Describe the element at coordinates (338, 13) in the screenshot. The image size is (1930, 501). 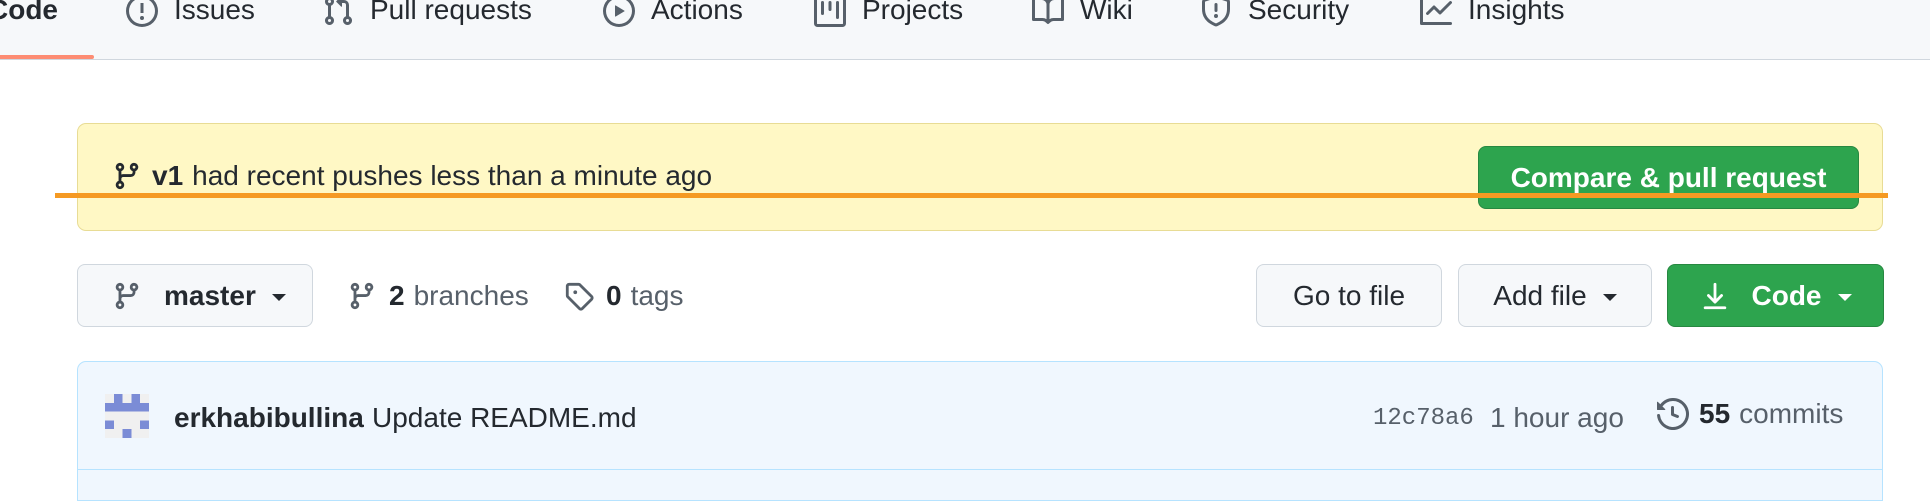
I see `git-pull-request-icon` at that location.